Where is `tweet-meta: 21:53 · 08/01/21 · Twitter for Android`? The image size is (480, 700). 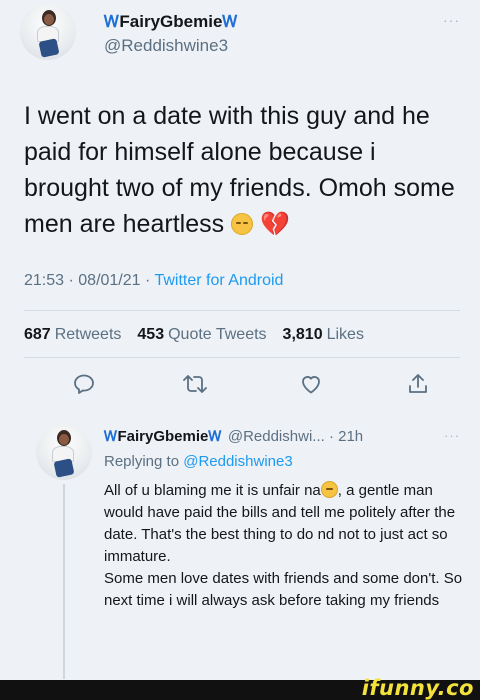
tweet-meta: 21:53 · 08/01/21 · Twitter for Android is located at coordinates (153, 281).